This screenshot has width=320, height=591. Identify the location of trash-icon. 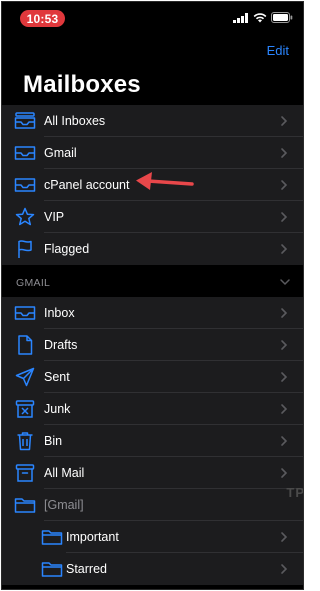
(25, 441).